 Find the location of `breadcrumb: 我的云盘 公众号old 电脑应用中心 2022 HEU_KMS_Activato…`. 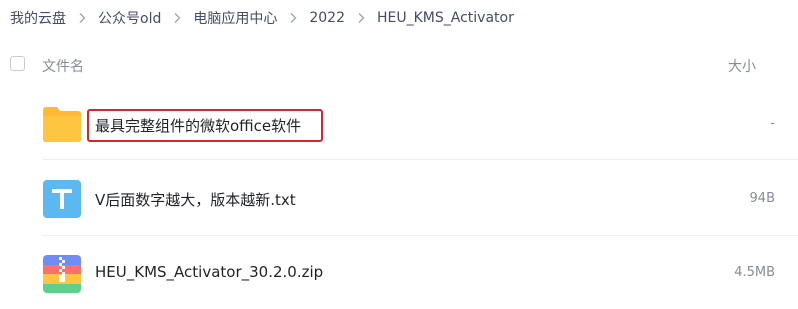

breadcrumb: 我的云盘 公众号old 电脑应用中心 2022 HEU_KMS_Activato… is located at coordinates (262, 18).